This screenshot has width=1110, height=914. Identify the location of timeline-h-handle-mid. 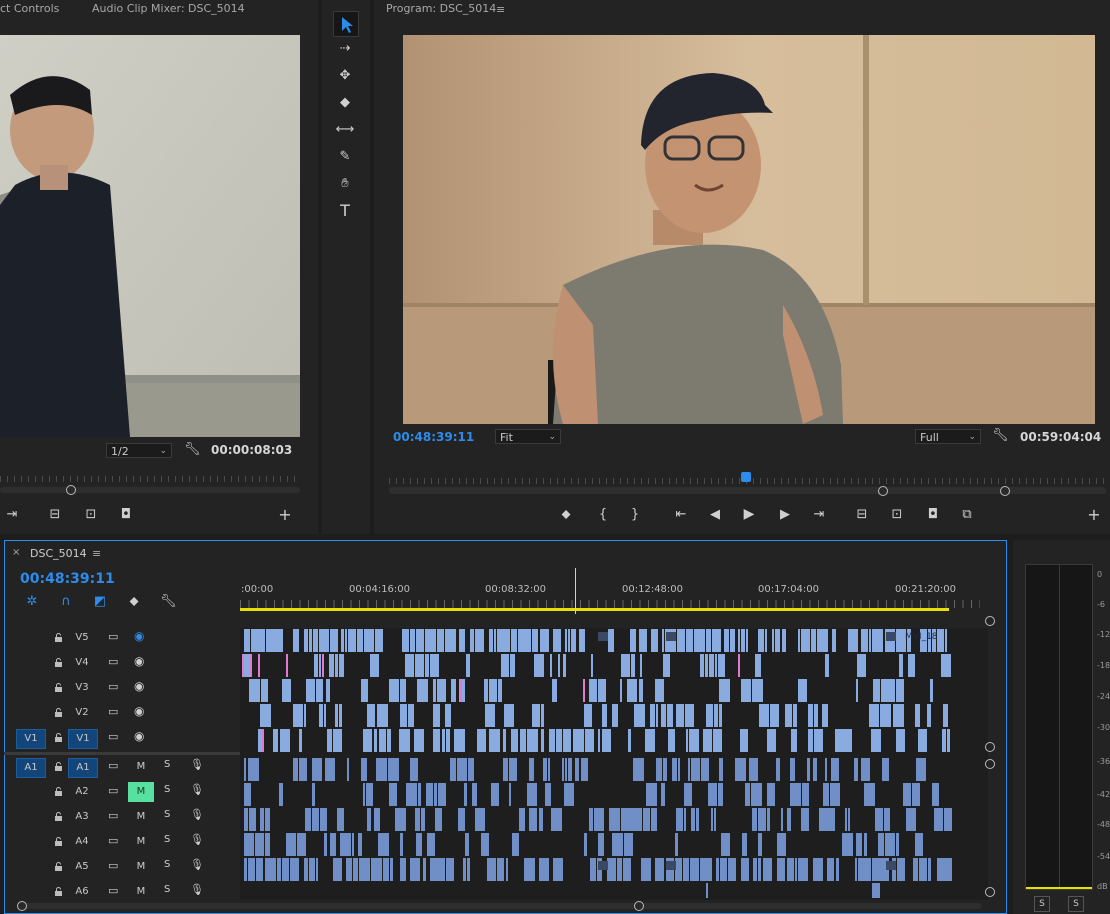
(639, 906).